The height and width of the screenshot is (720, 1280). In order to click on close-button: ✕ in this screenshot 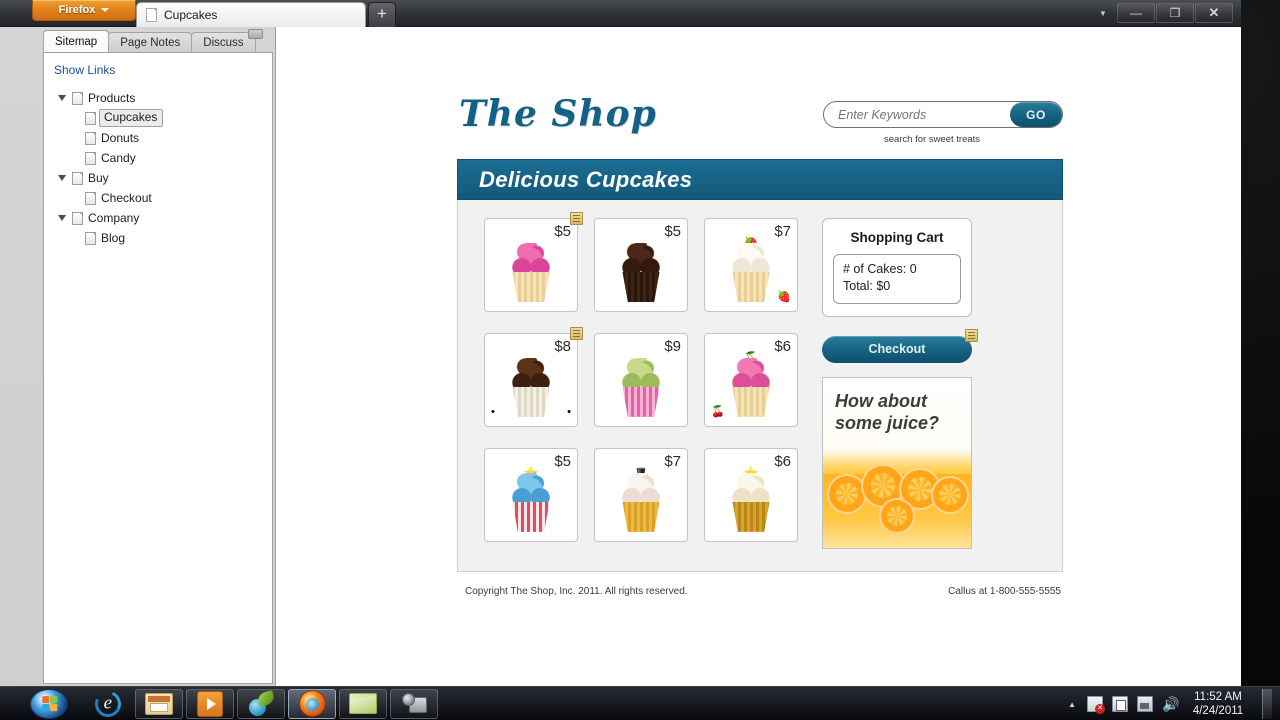, I will do `click(1214, 13)`.